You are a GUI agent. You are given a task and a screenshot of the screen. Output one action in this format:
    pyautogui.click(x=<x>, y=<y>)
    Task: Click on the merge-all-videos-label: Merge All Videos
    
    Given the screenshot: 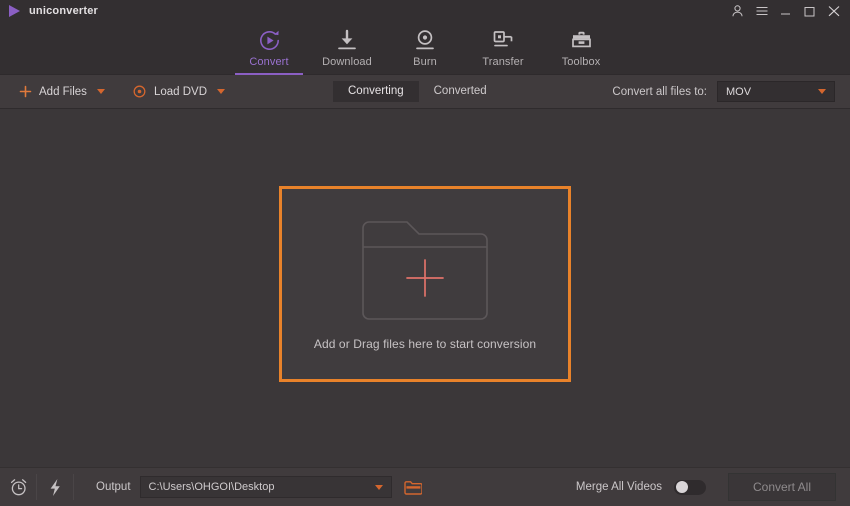 What is the action you would take?
    pyautogui.click(x=618, y=487)
    